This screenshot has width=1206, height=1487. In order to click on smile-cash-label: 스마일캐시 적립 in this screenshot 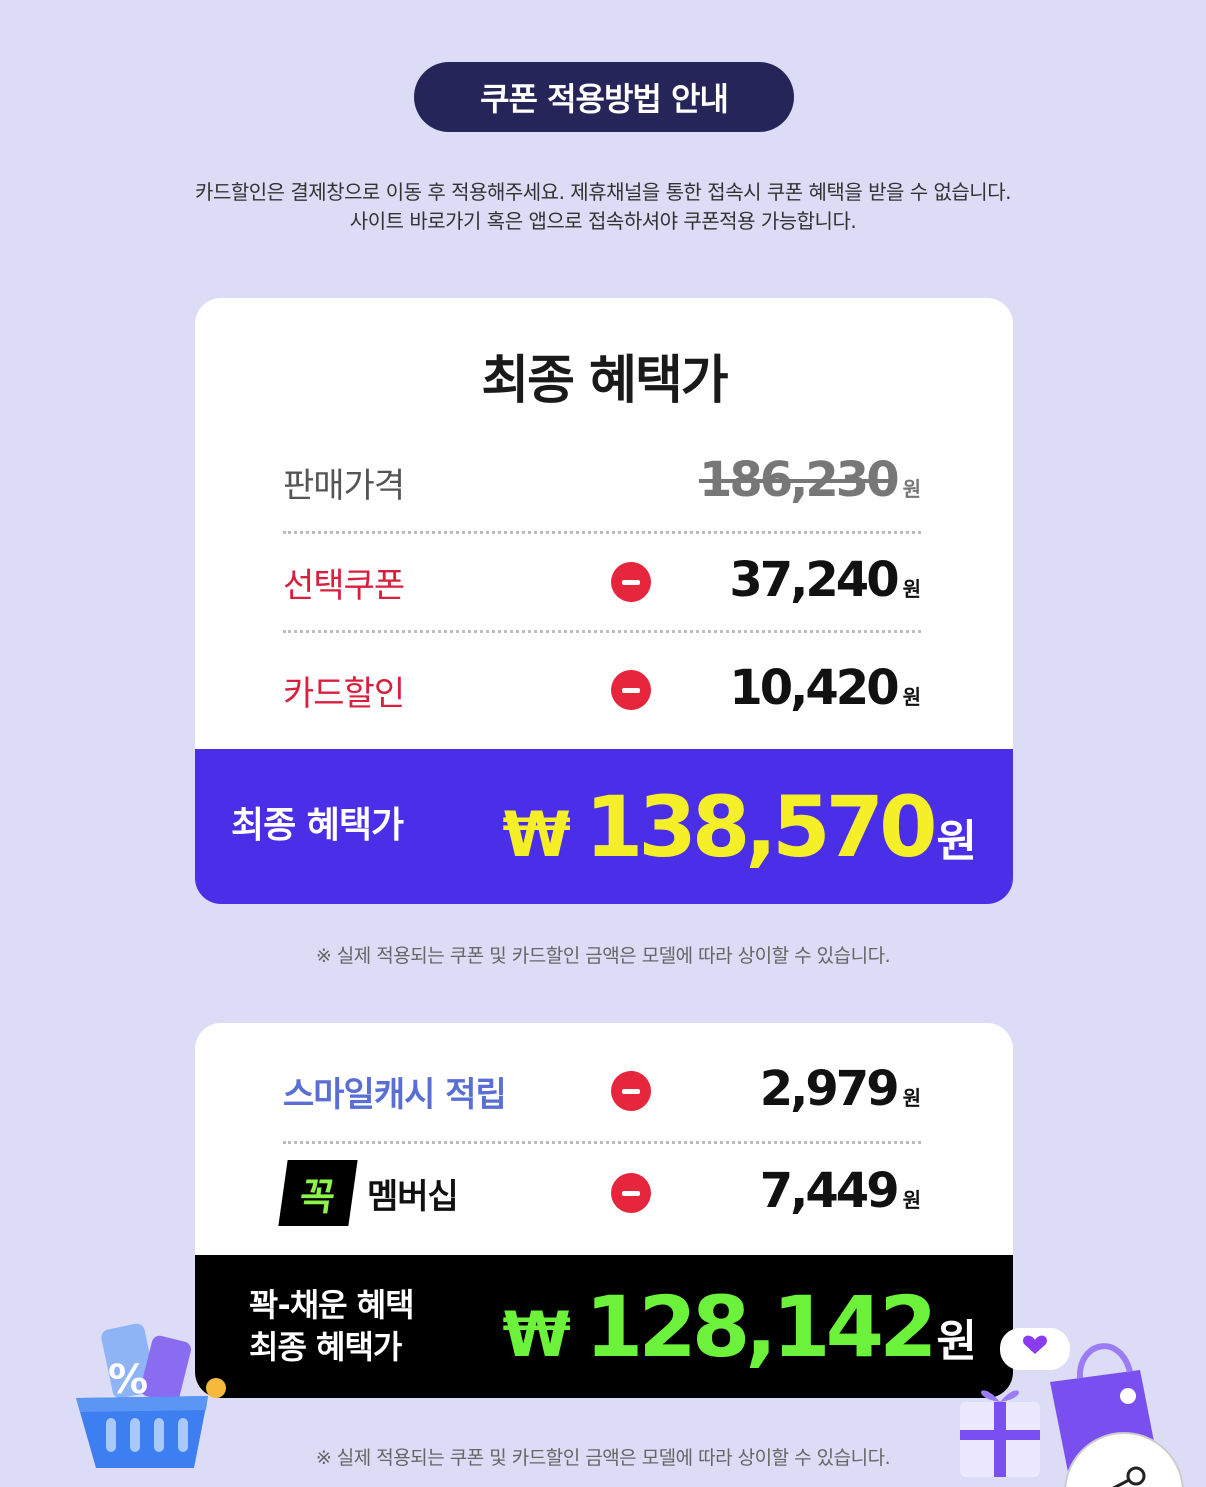, I will do `click(395, 1094)`.